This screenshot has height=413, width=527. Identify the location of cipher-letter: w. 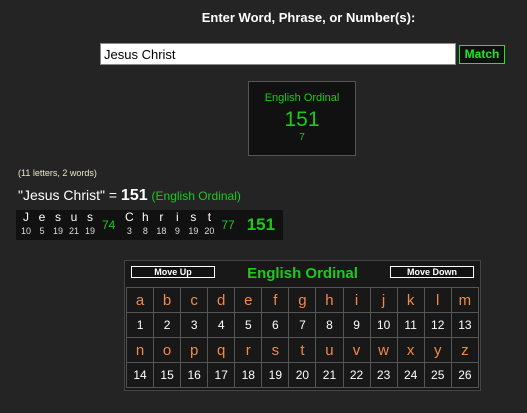
(383, 350).